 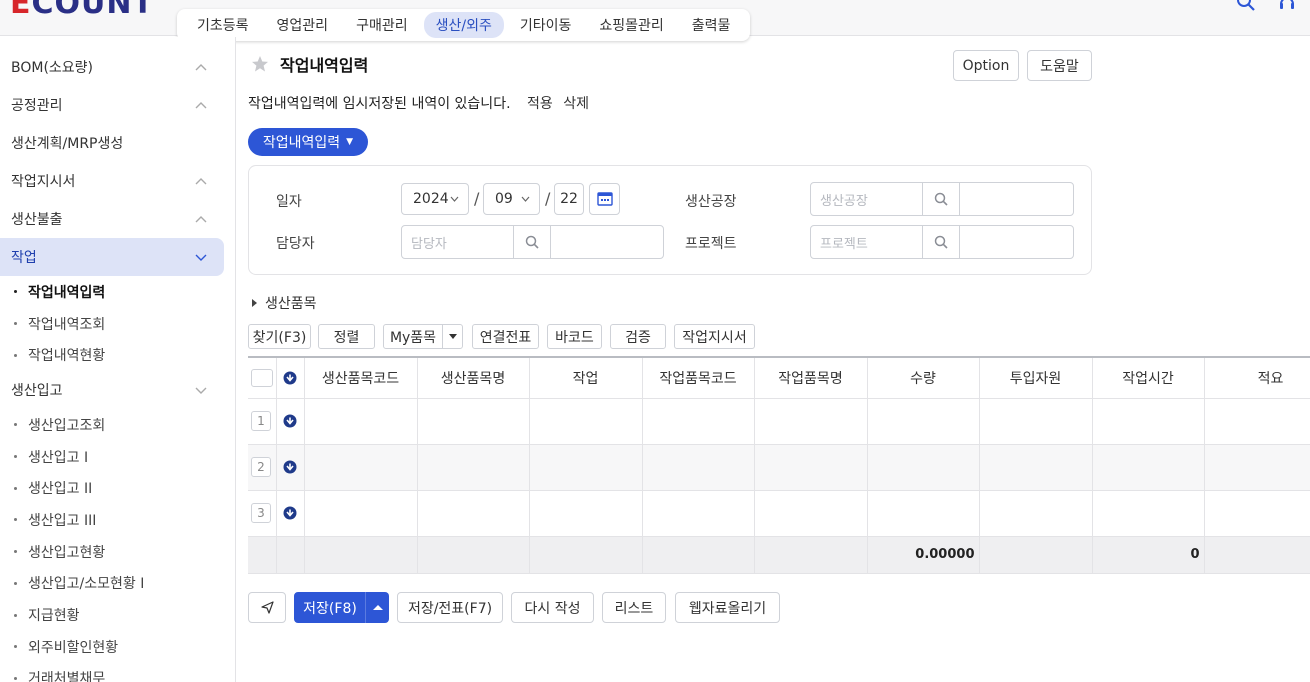 What do you see at coordinates (82, 10) in the screenshot?
I see `ecount-logo: ECOUNT` at bounding box center [82, 10].